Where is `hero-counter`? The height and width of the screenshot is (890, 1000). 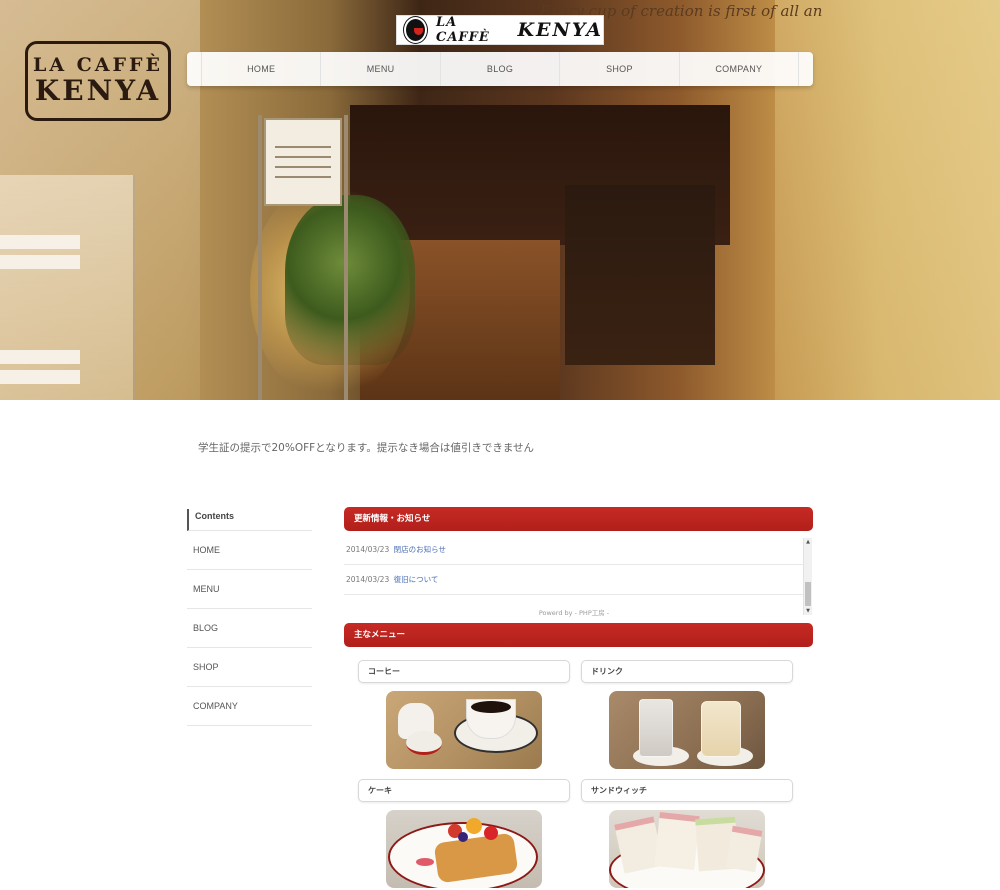
hero-counter is located at coordinates (640, 275).